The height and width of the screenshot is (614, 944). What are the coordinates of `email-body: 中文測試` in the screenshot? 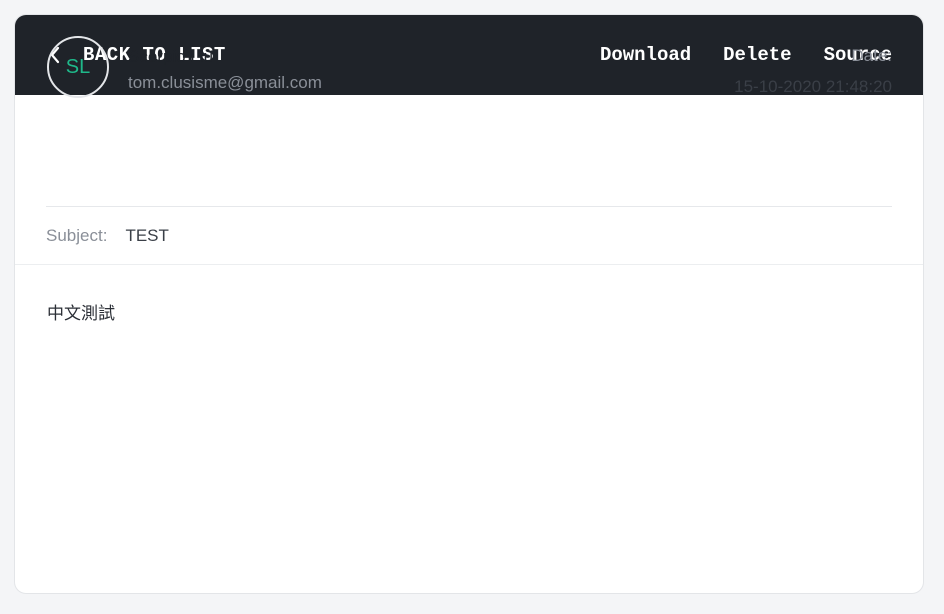 It's located at (81, 314).